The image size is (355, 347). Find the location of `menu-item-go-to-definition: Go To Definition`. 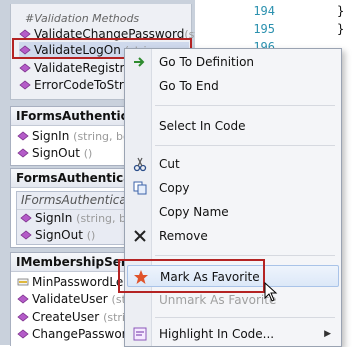

menu-item-go-to-definition: Go To Definition is located at coordinates (233, 62).